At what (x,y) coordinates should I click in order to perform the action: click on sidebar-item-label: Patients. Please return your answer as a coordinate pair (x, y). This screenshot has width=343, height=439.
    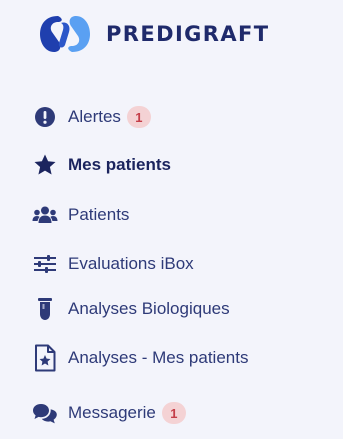
    Looking at the image, I should click on (99, 214).